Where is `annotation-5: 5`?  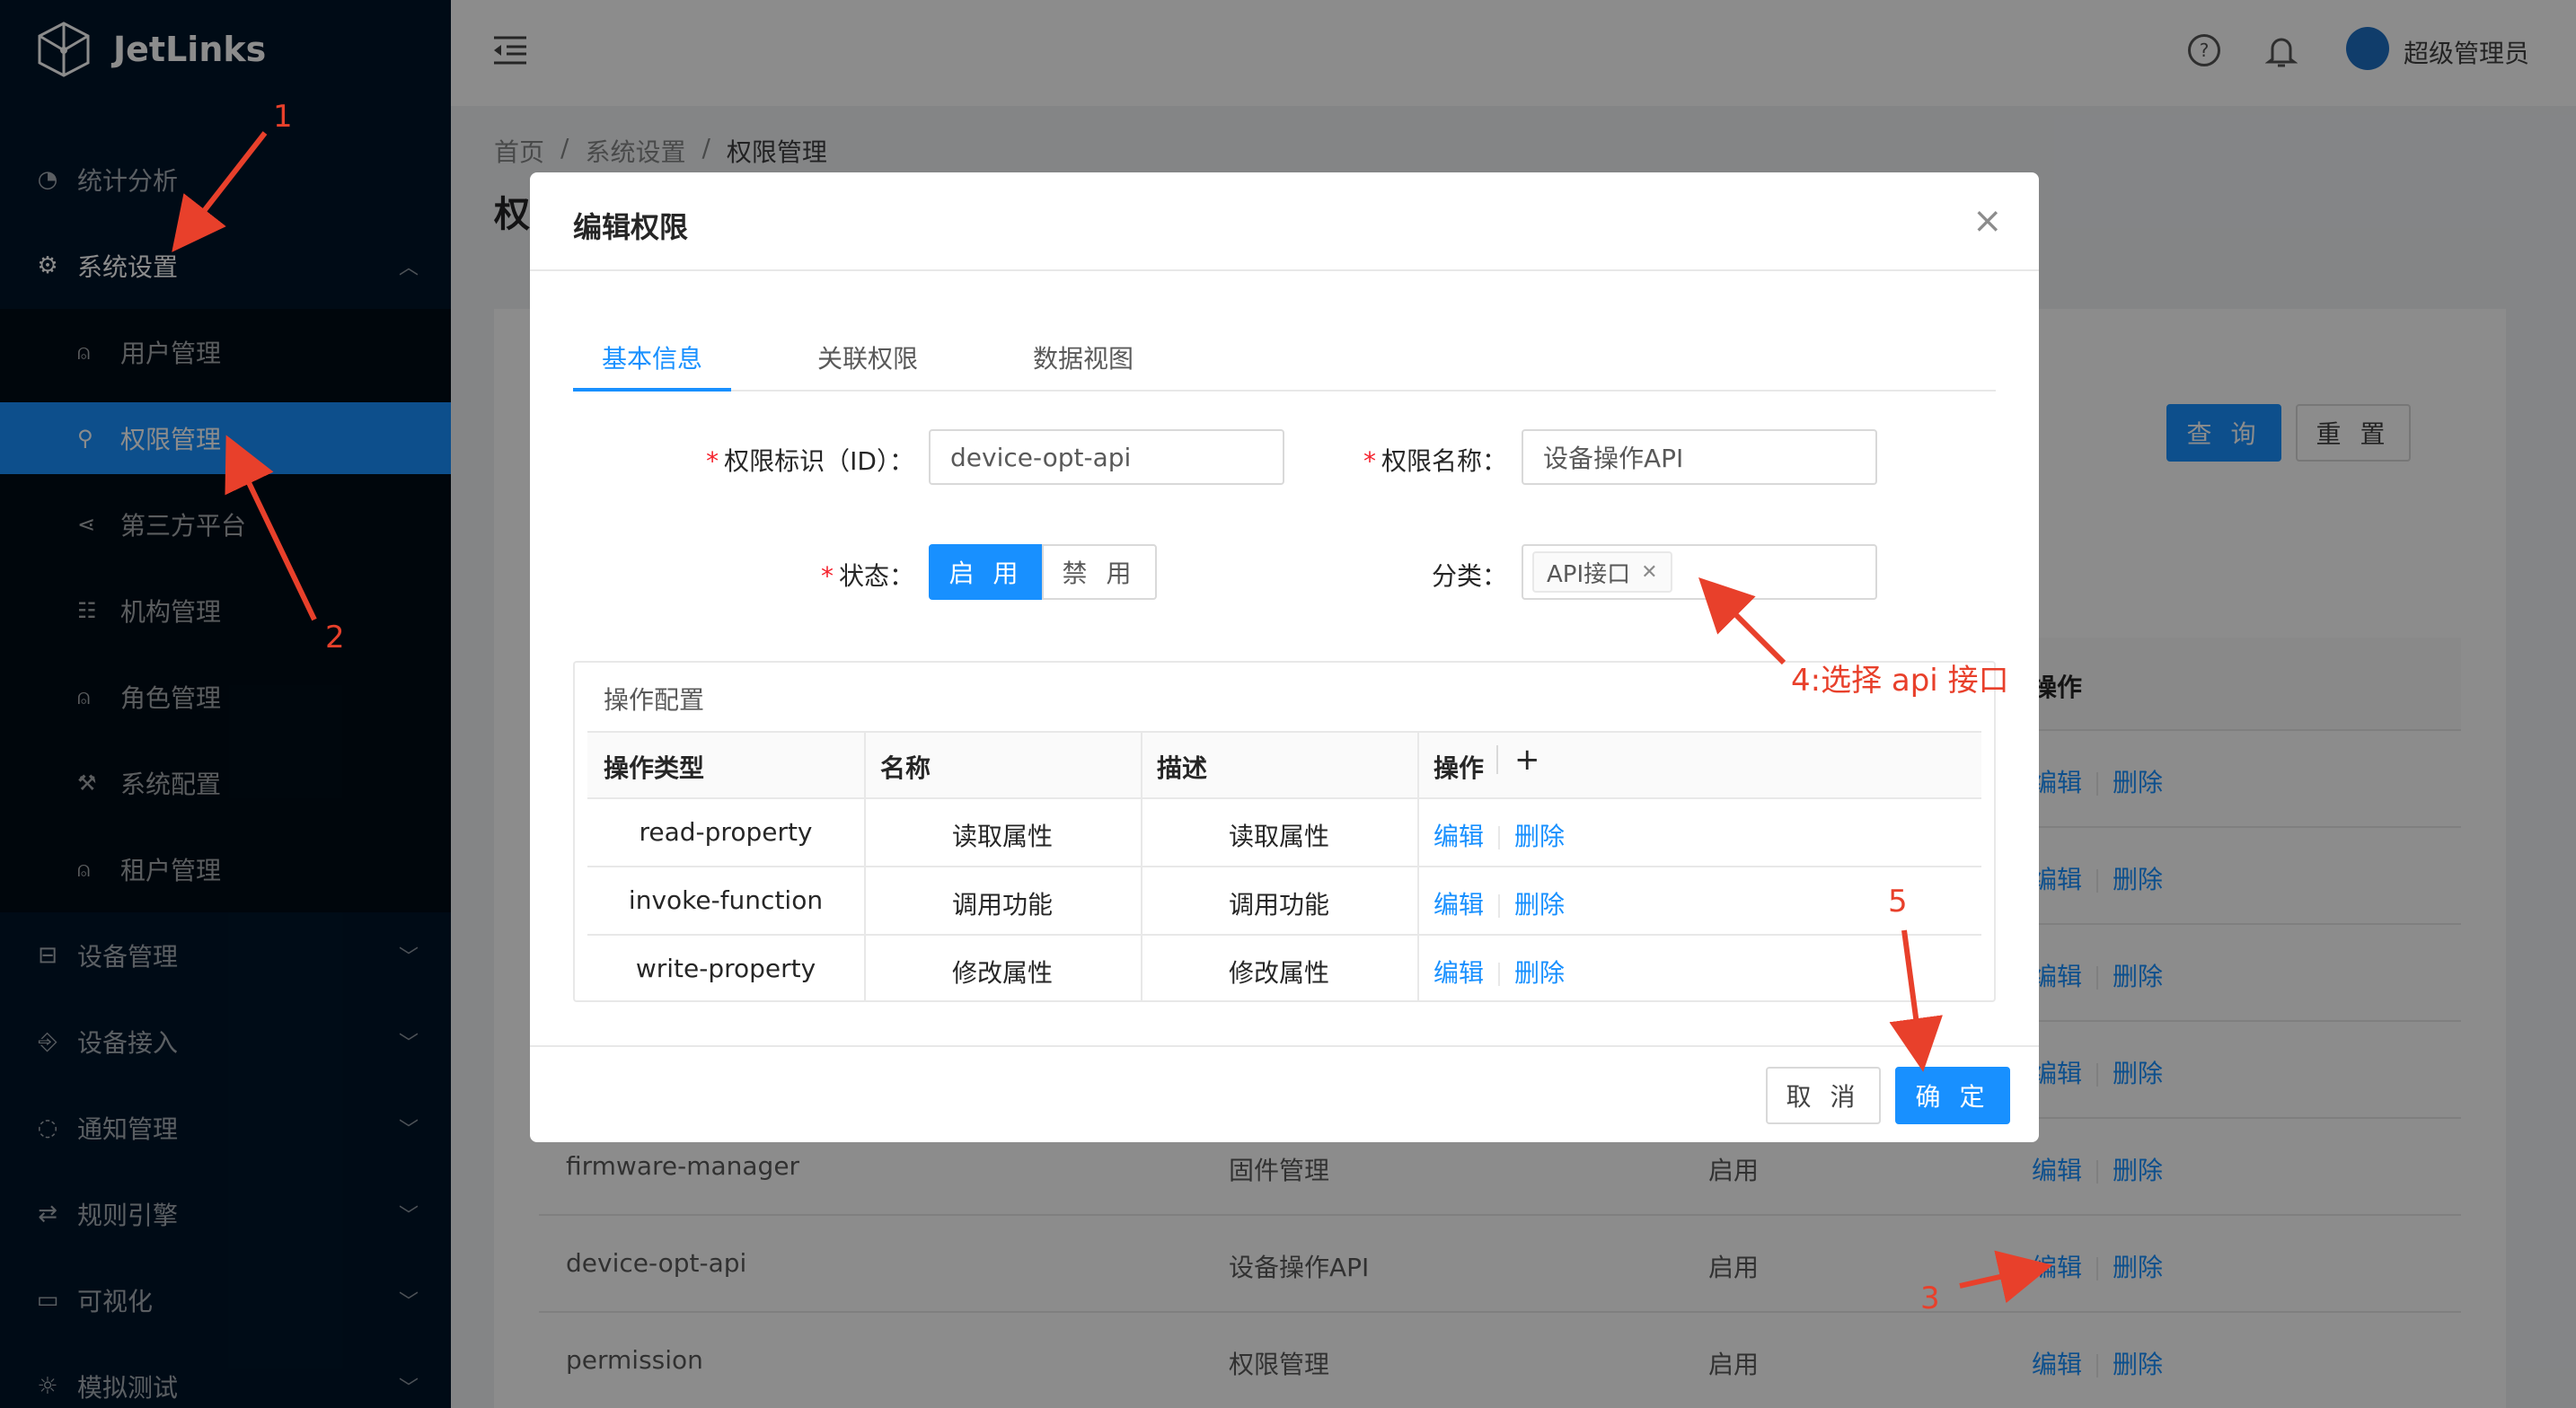 annotation-5: 5 is located at coordinates (1898, 902).